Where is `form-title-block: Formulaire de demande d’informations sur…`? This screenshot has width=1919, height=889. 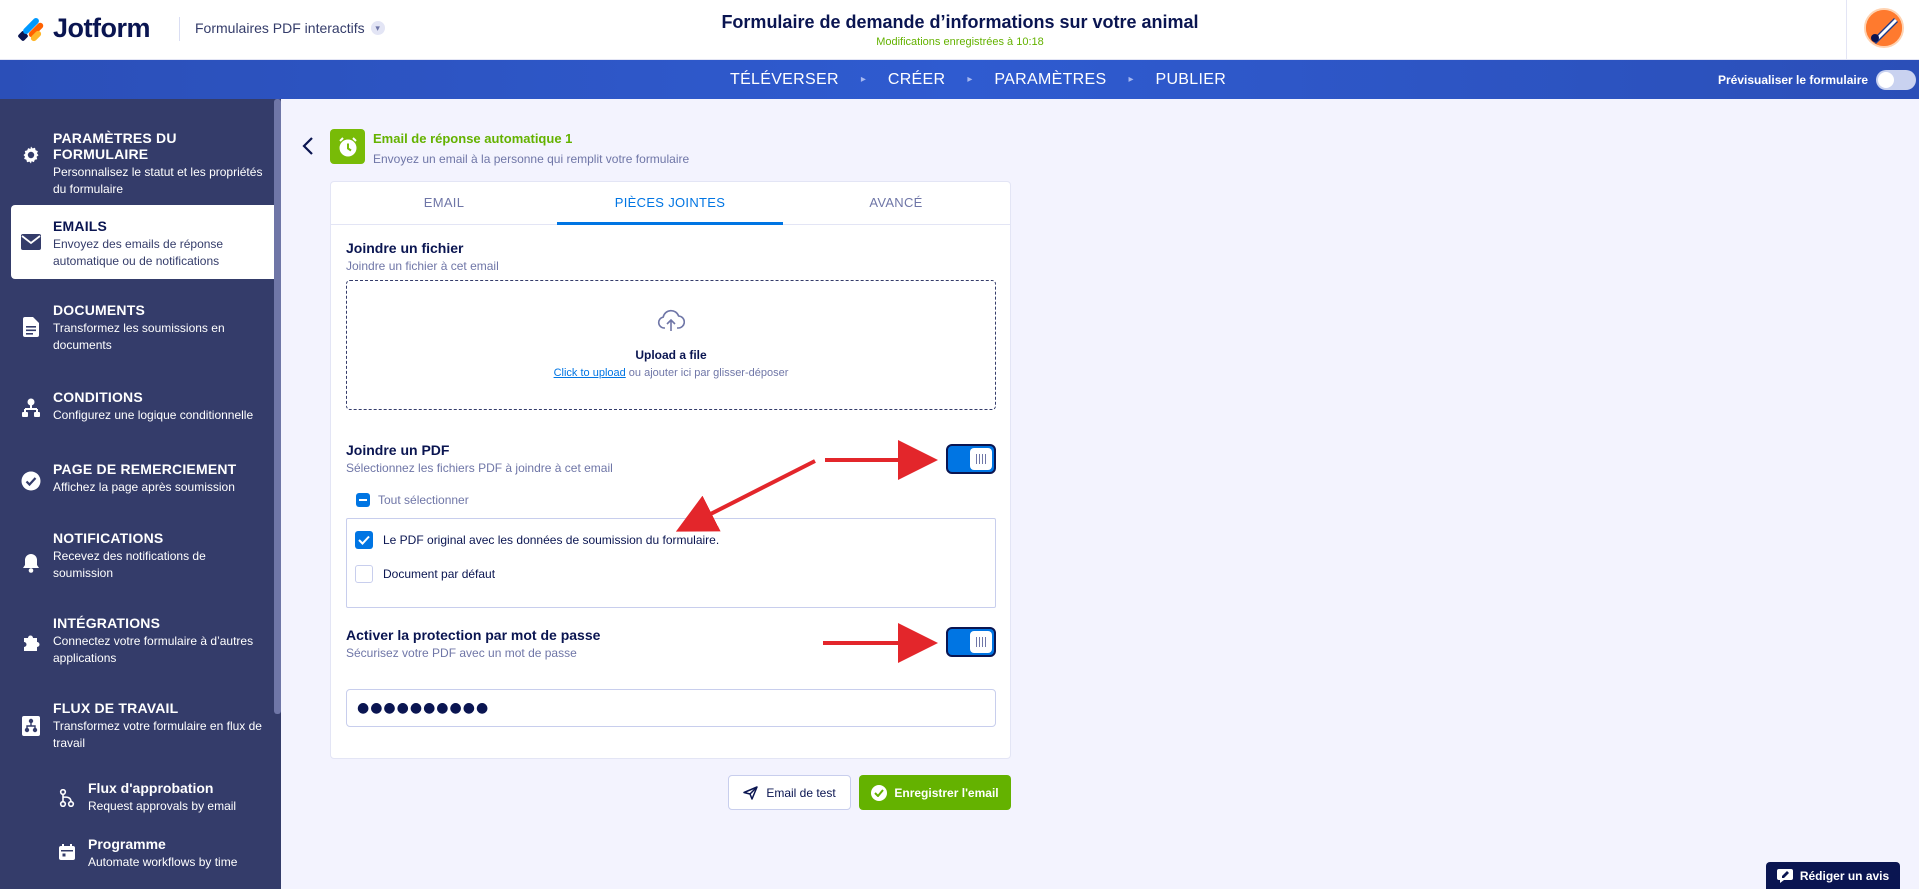 form-title-block: Formulaire de demande d’informations sur… is located at coordinates (960, 30).